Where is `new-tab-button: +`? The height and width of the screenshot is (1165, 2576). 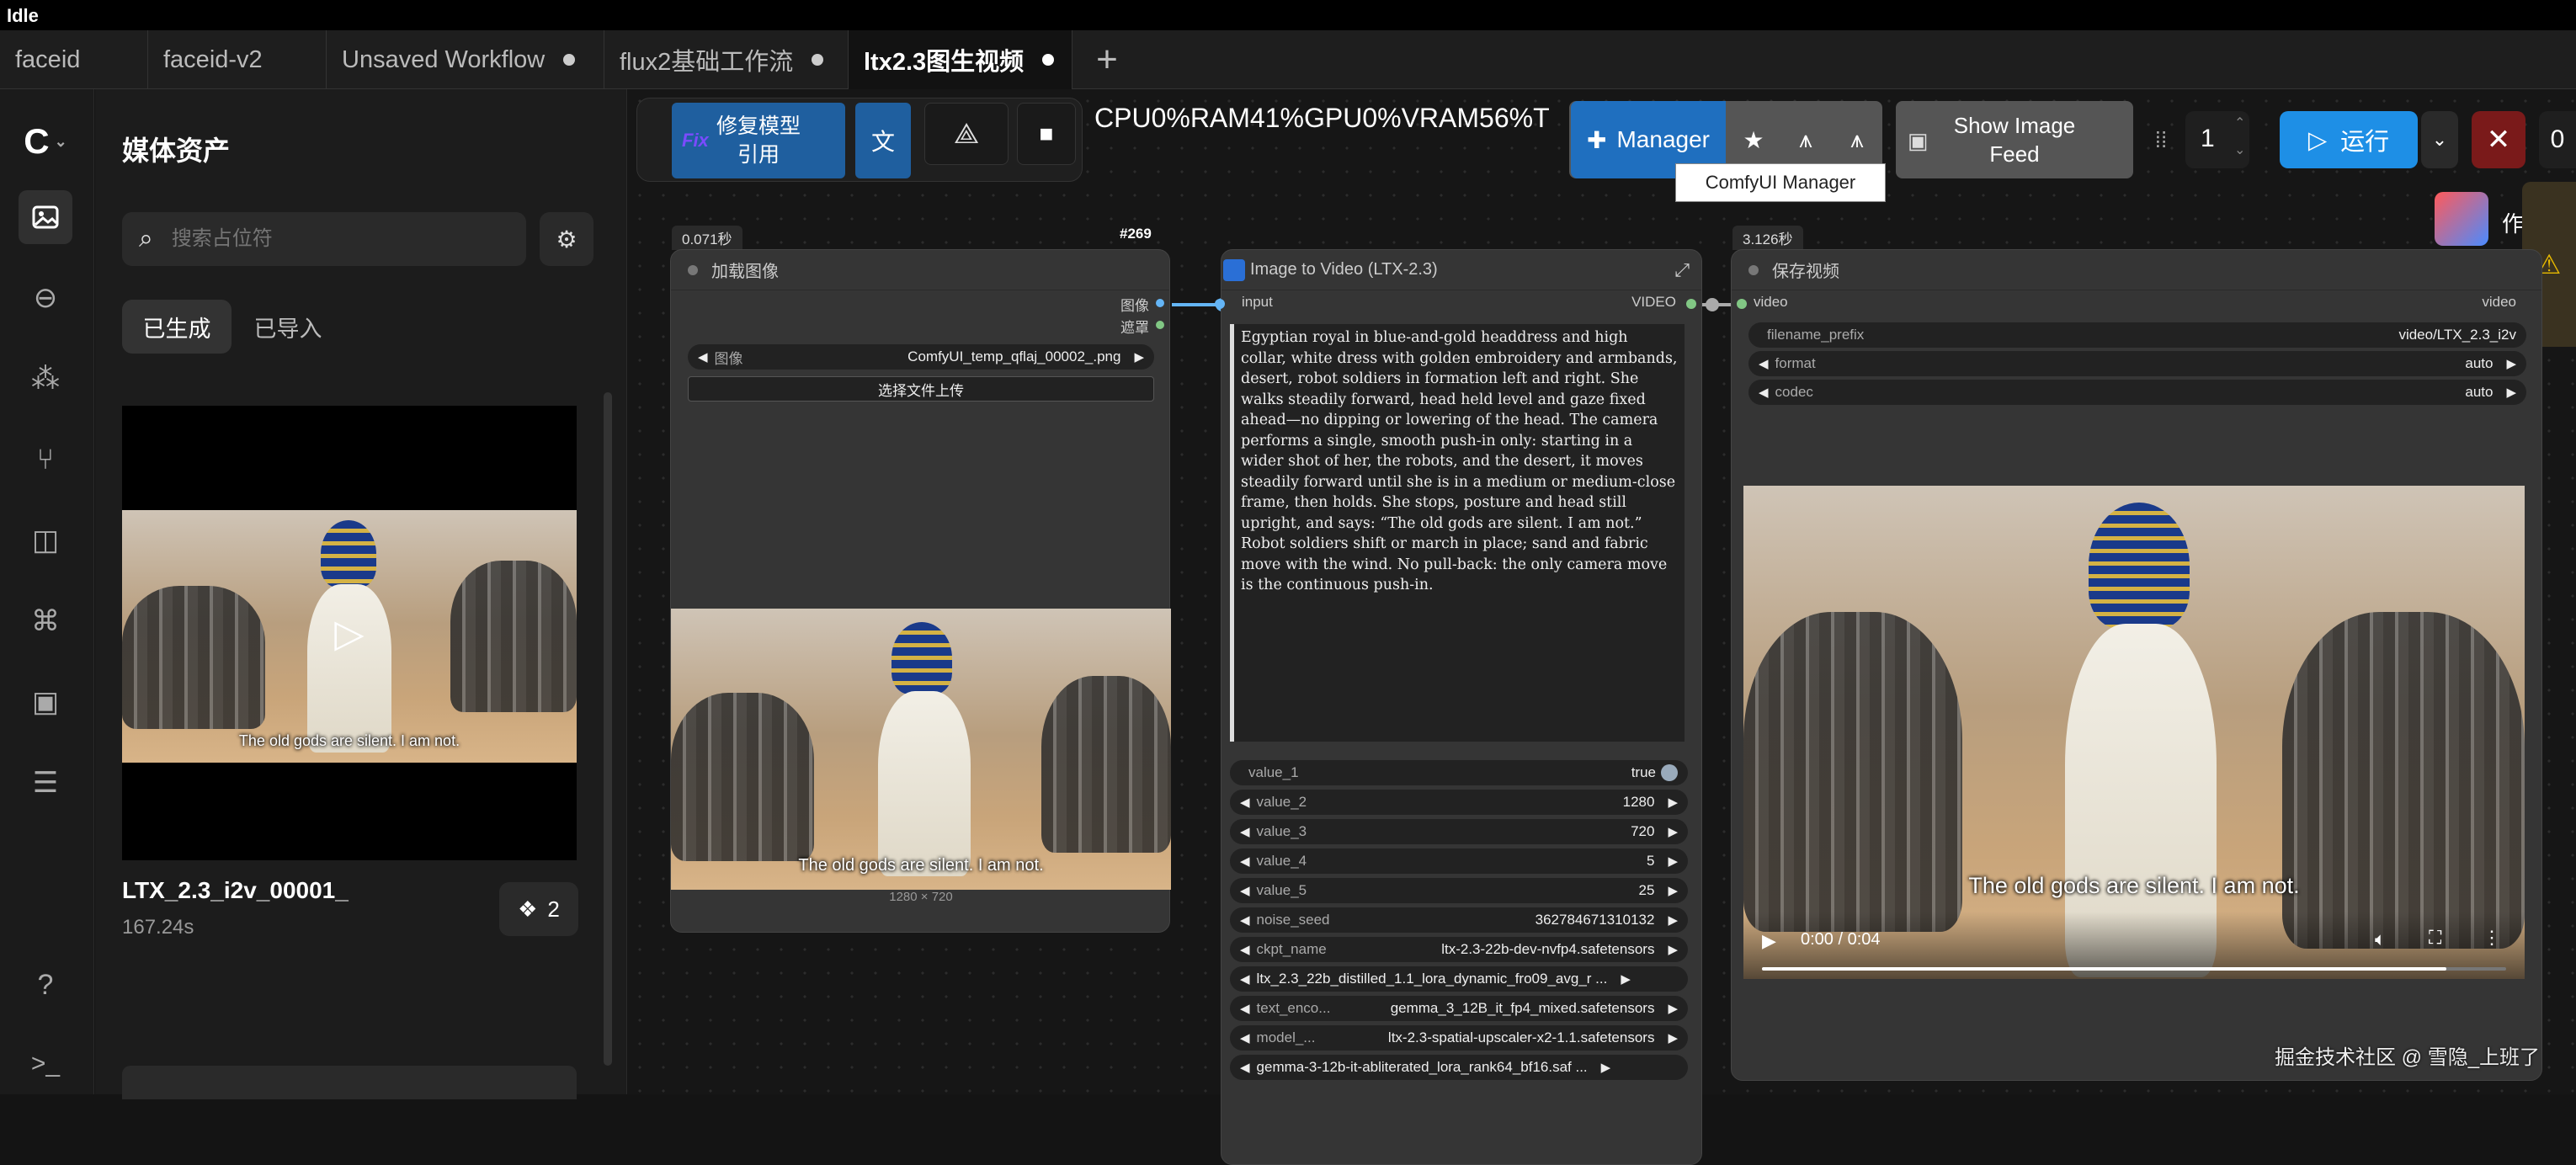
new-tab-button: + is located at coordinates (1107, 59).